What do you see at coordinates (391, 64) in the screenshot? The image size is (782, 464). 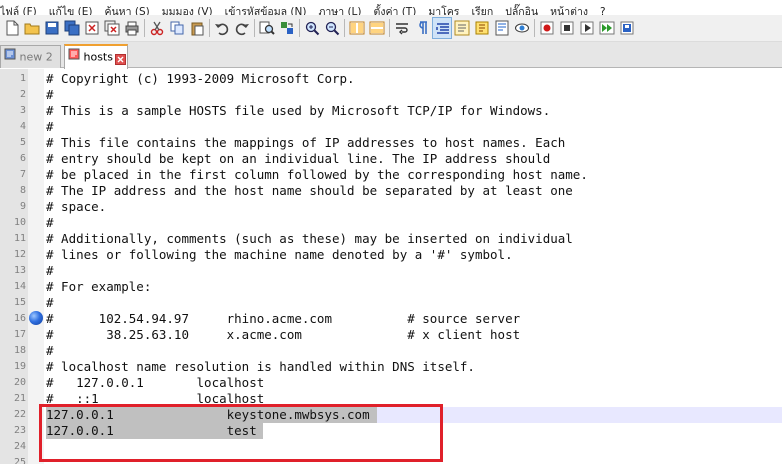 I see `tab-bar: new 2 hosts` at bounding box center [391, 64].